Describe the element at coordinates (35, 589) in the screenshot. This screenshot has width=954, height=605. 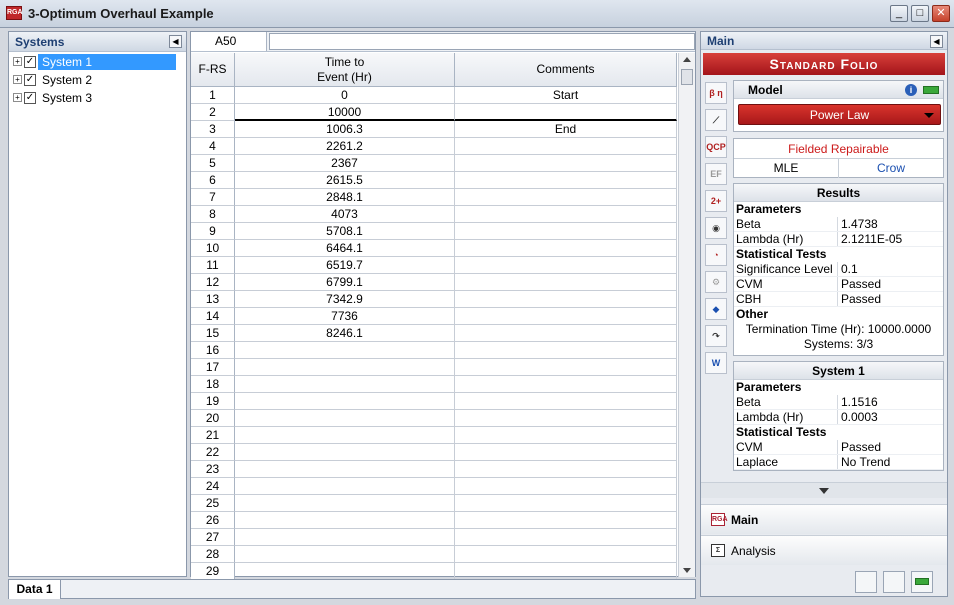
I see `tab-data-1: Data 1` at that location.